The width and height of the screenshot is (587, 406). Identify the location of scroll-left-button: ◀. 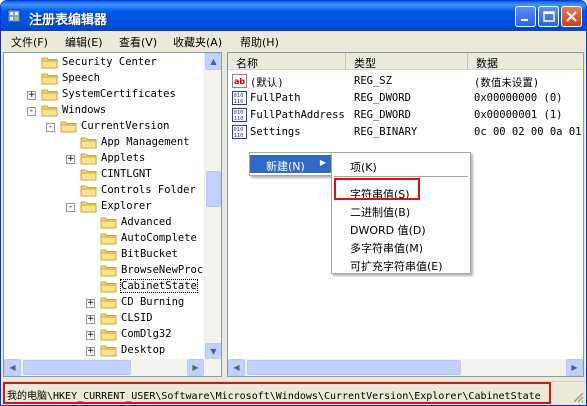
(12, 367).